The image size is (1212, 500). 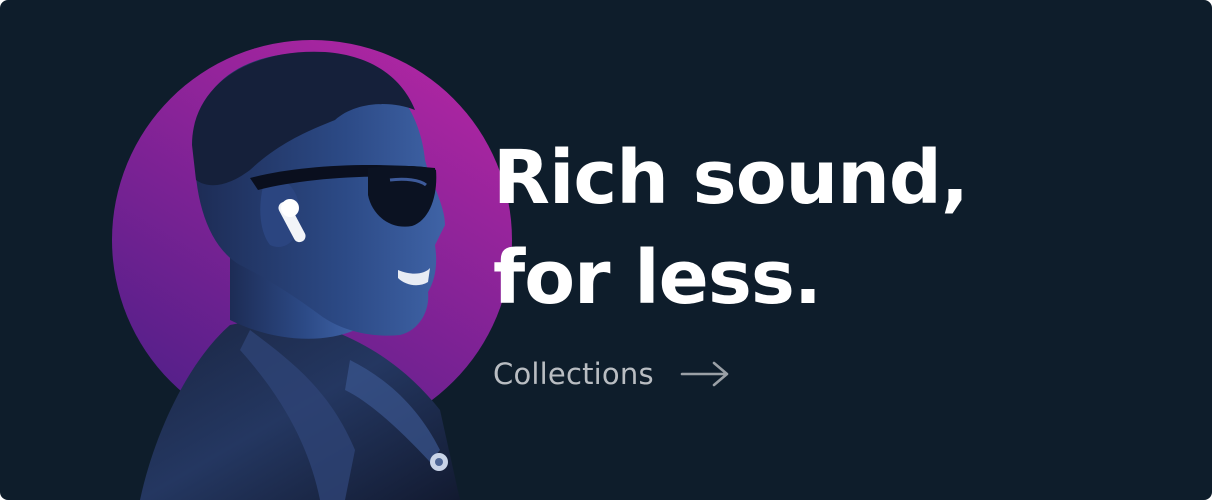 What do you see at coordinates (657, 278) in the screenshot?
I see `headline-line-2: for less.` at bounding box center [657, 278].